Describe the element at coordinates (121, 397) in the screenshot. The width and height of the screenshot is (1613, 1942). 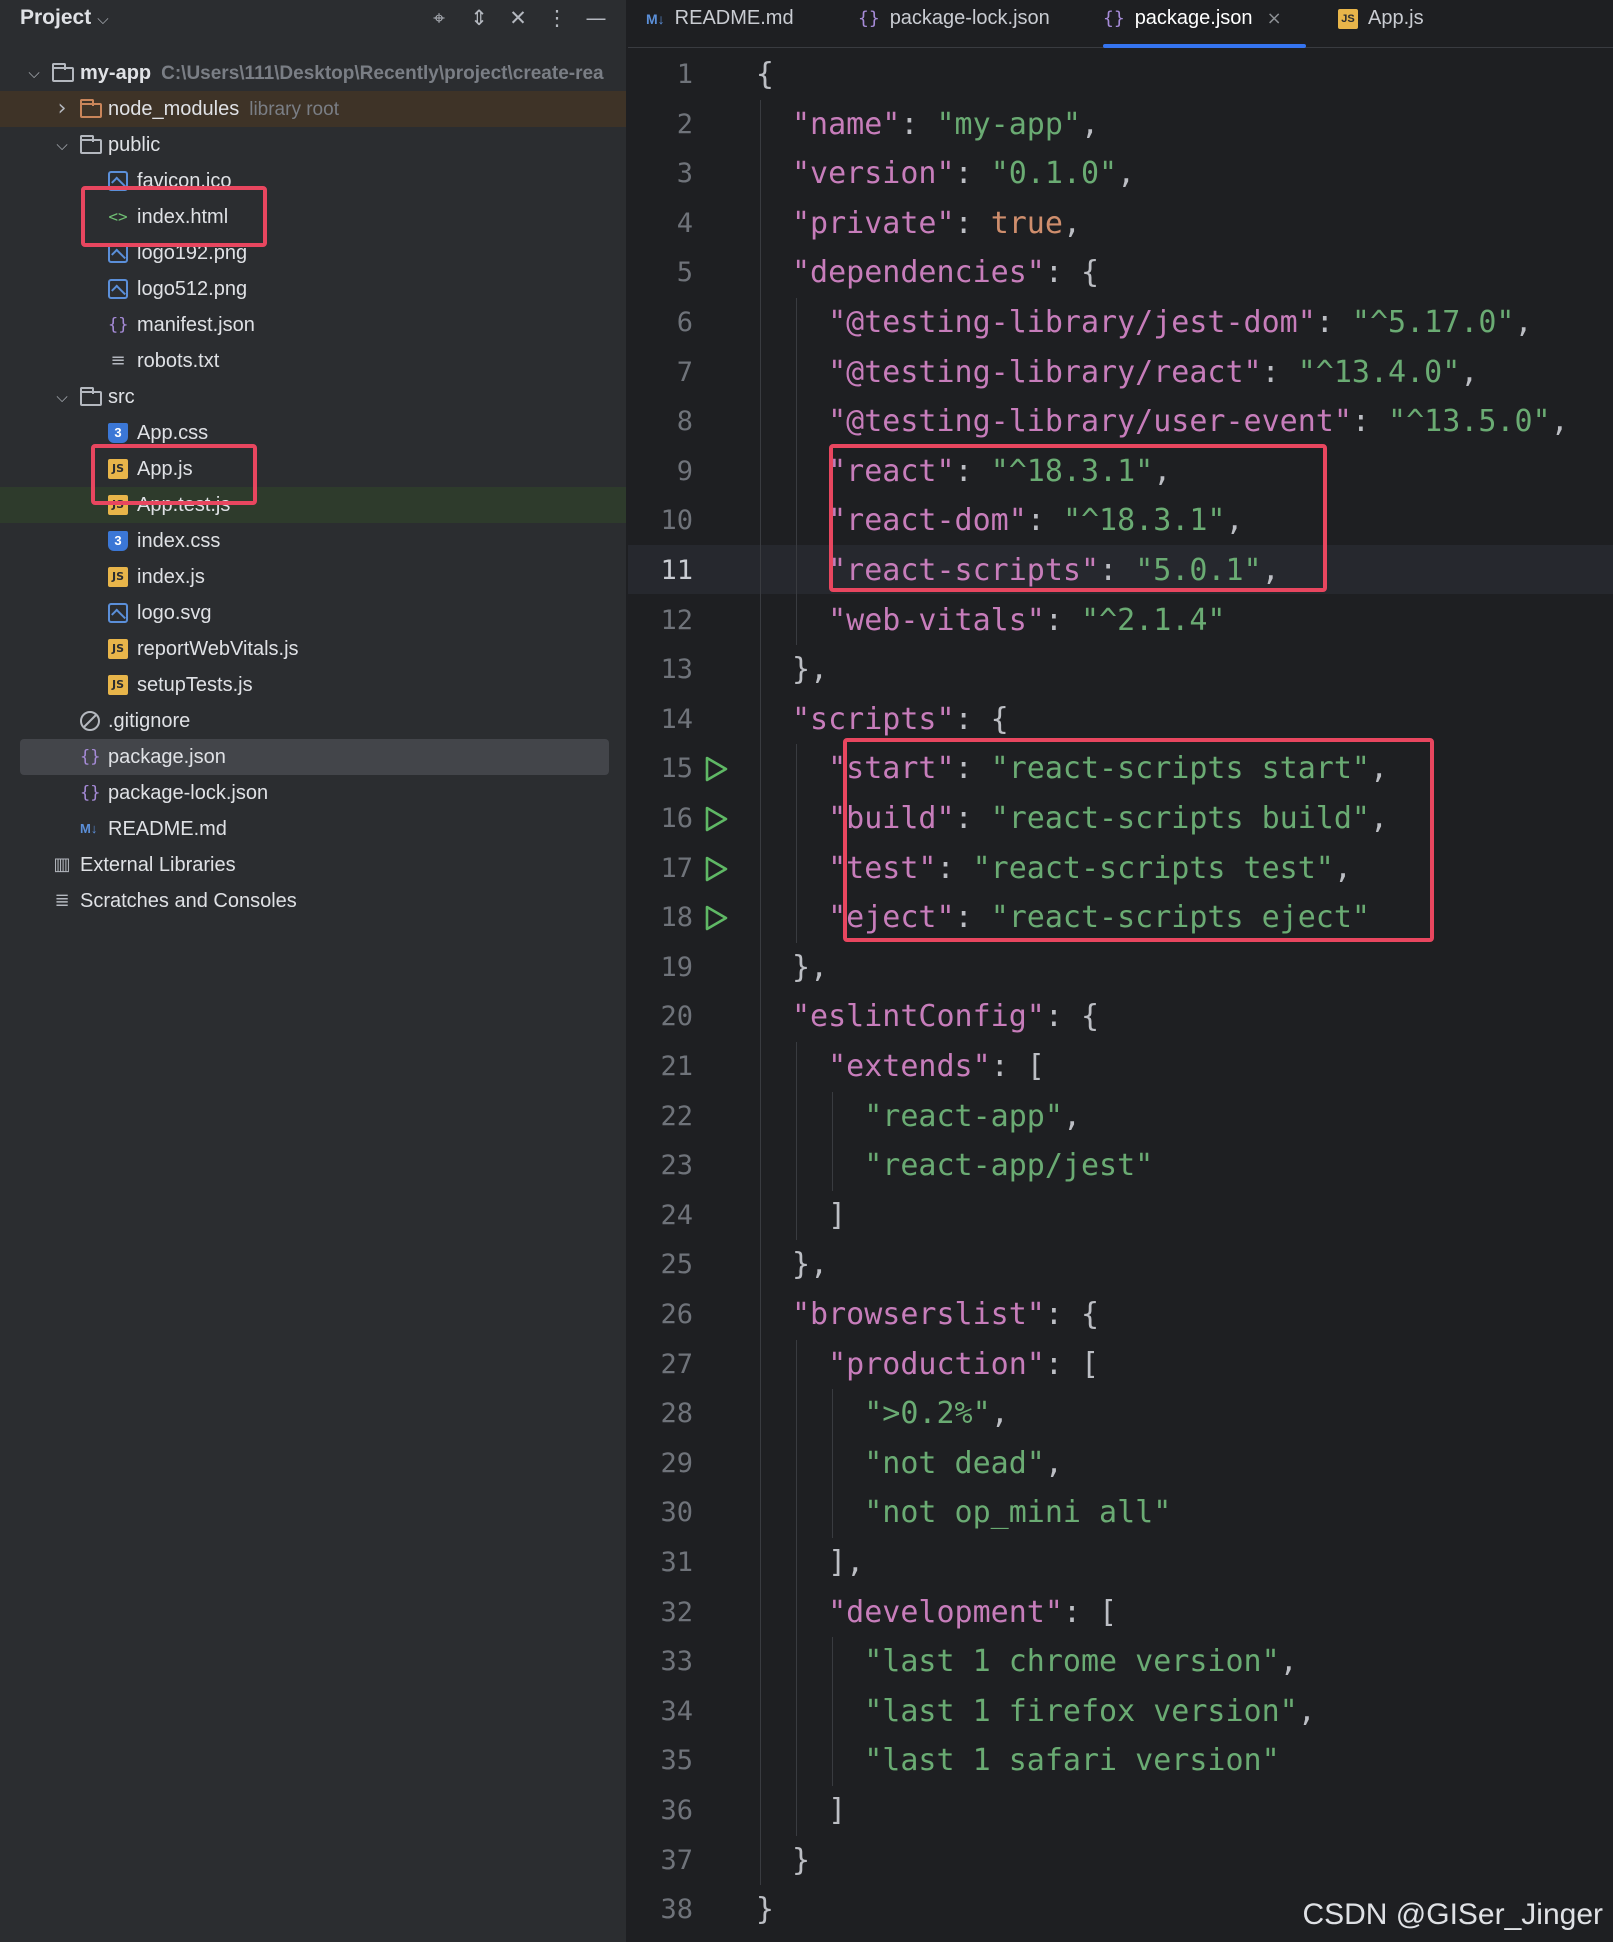
I see `tree-item-label: src` at that location.